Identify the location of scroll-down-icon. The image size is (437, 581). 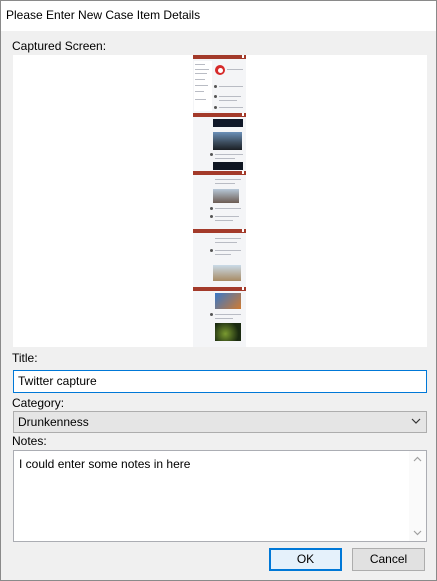
(417, 532).